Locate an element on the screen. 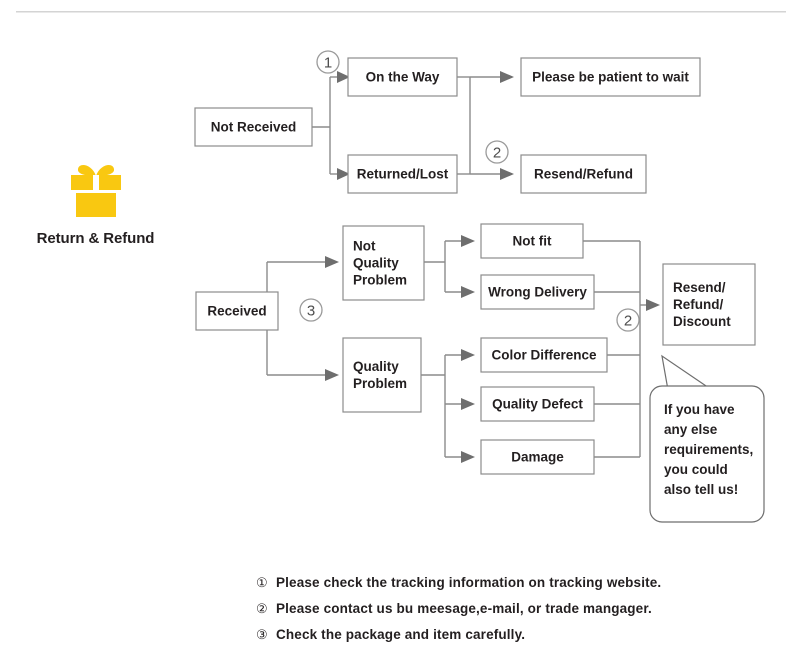  marker-number: 1 is located at coordinates (328, 63).